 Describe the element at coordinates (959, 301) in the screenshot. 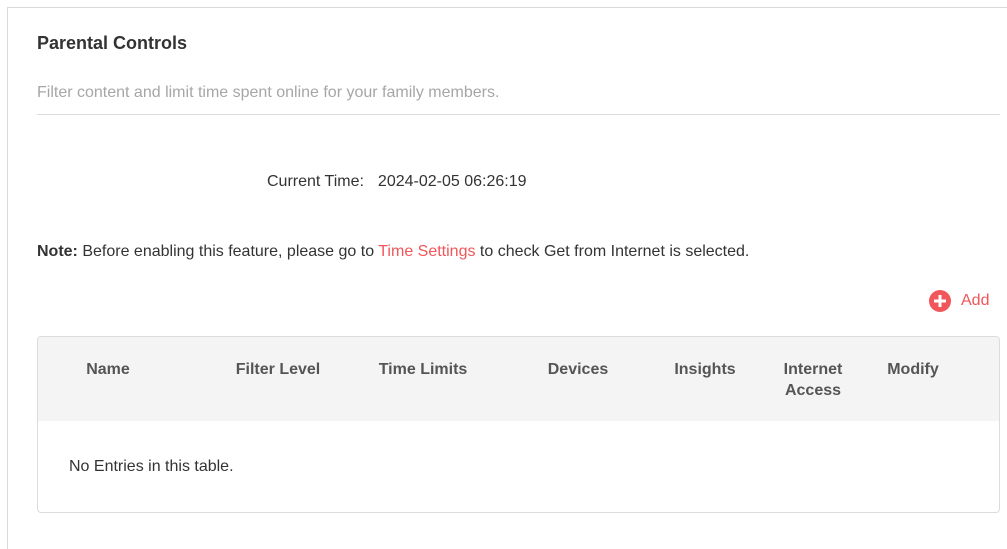

I see `add-button: Add` at that location.